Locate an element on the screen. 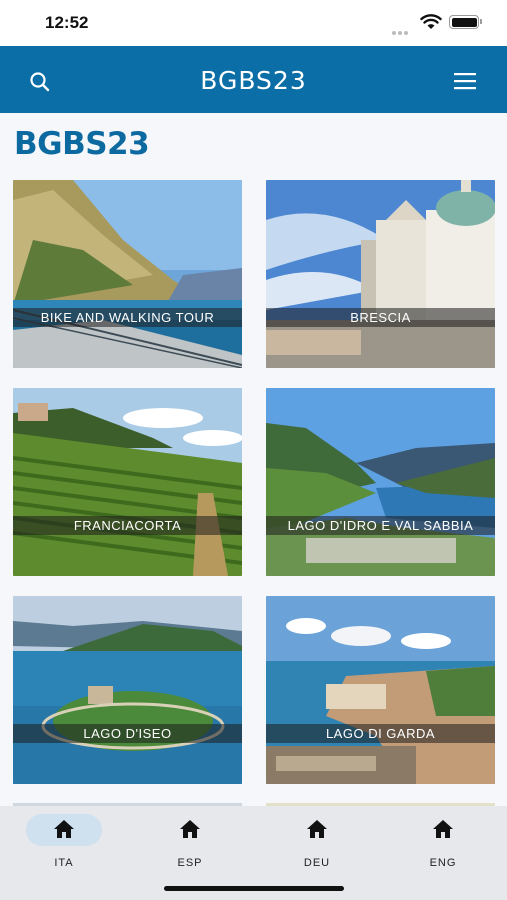 The height and width of the screenshot is (900, 507). card-lago-diseo: LAGO D'ISEO is located at coordinates (127, 690).